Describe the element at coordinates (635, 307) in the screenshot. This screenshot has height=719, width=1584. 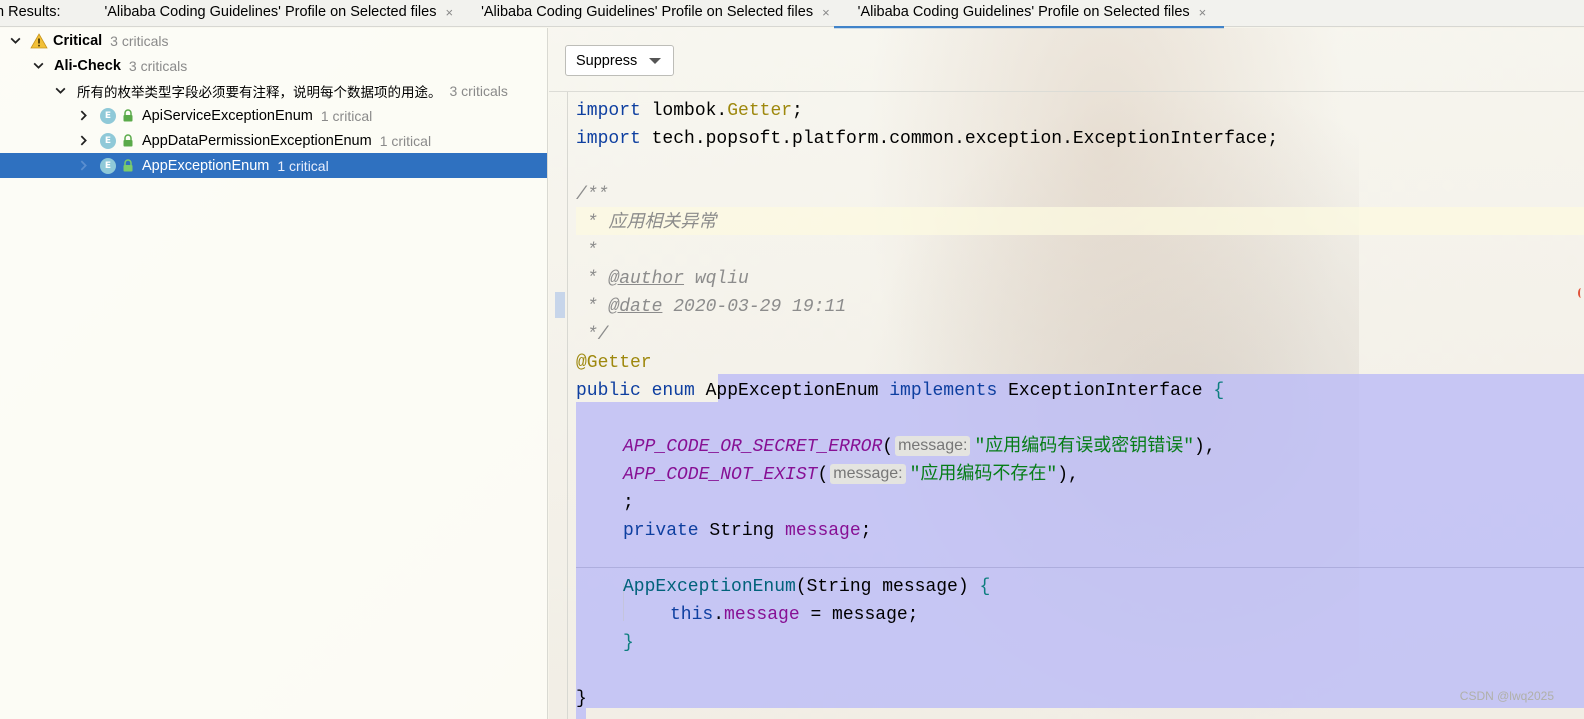
I see `doc-tag: @date` at that location.